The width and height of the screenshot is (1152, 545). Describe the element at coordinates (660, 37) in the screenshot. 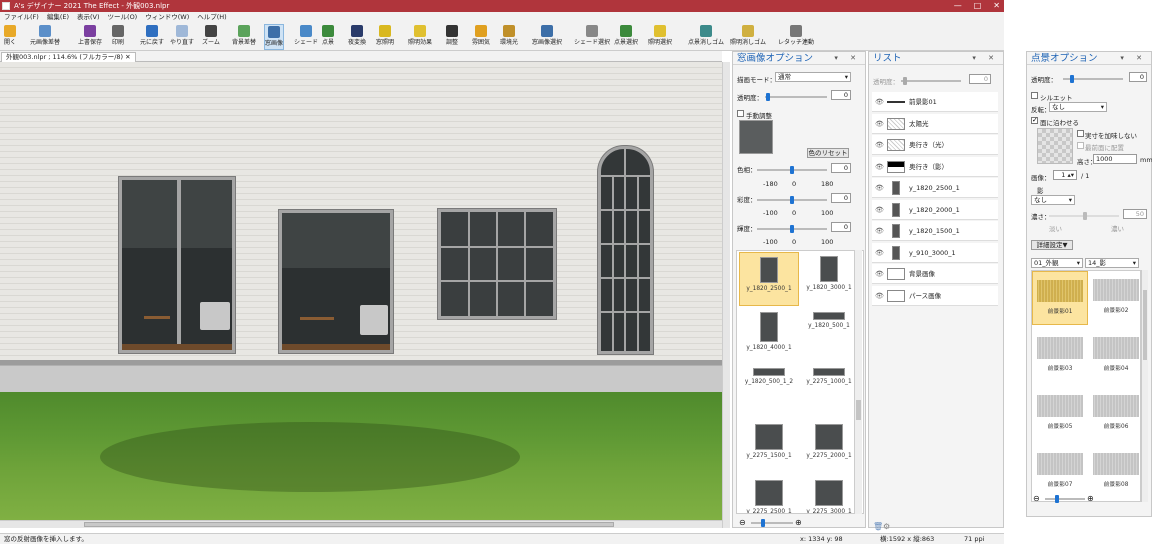

I see `toolbar-light-select-button: 照明選択` at that location.